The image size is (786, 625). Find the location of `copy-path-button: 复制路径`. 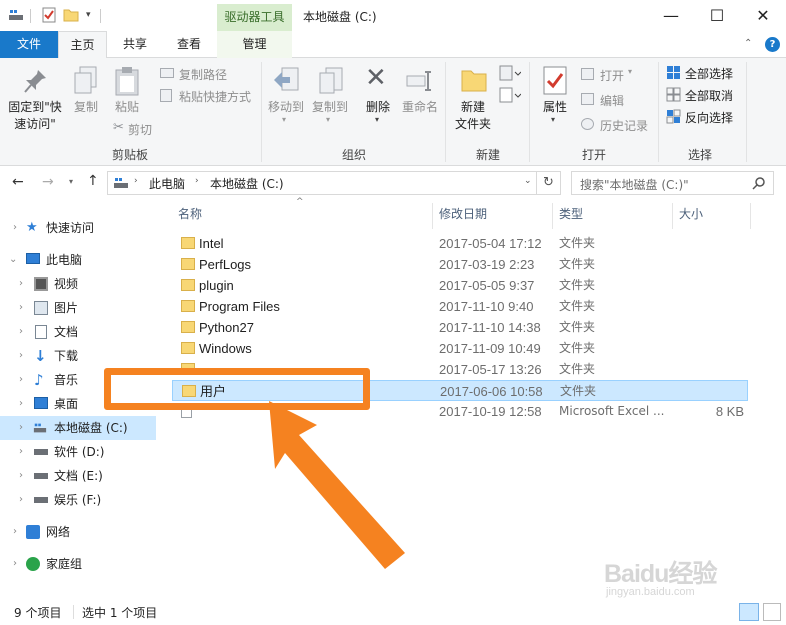

copy-path-button: 复制路径 is located at coordinates (210, 73).